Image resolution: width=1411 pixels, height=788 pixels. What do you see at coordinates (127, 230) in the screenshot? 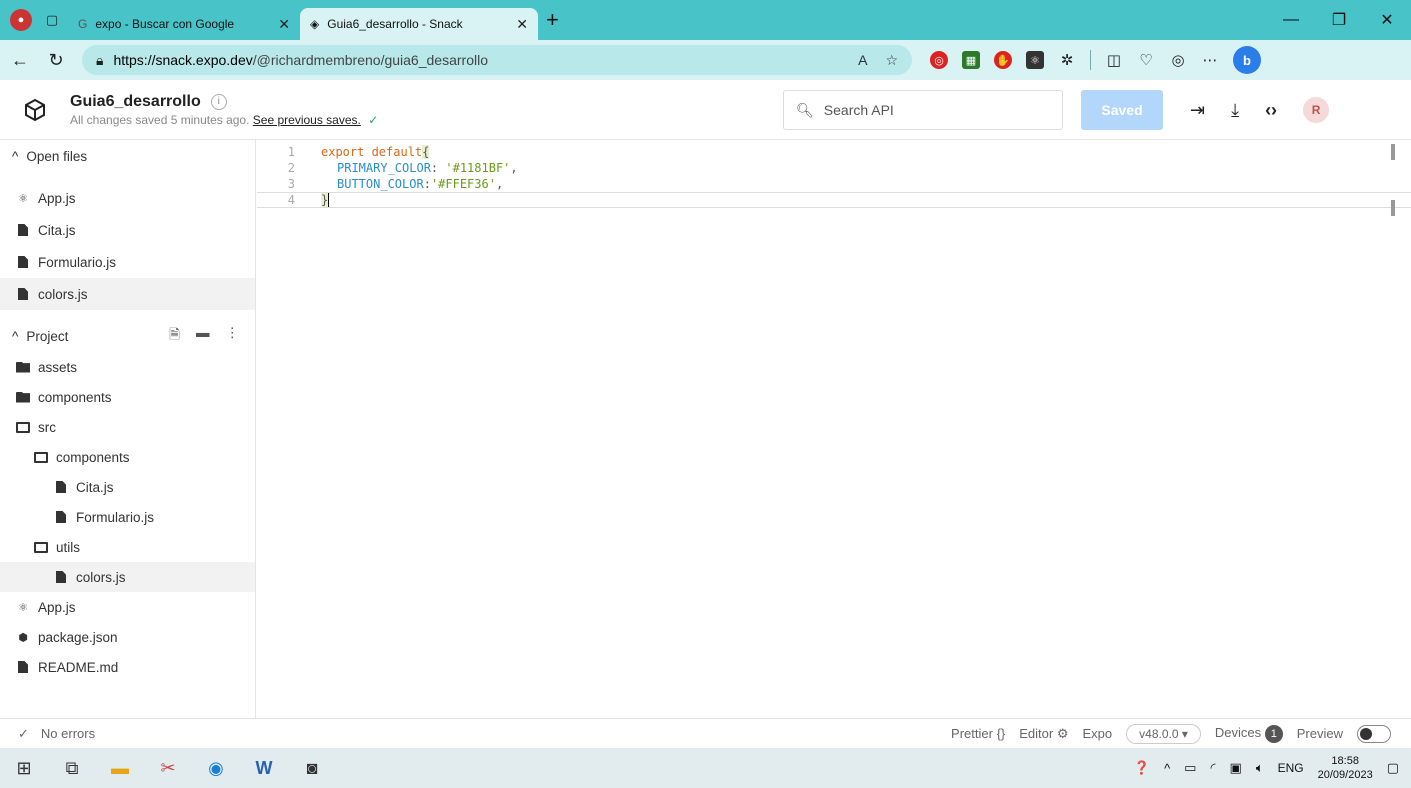
I see `open-file-item: Cita.js` at bounding box center [127, 230].